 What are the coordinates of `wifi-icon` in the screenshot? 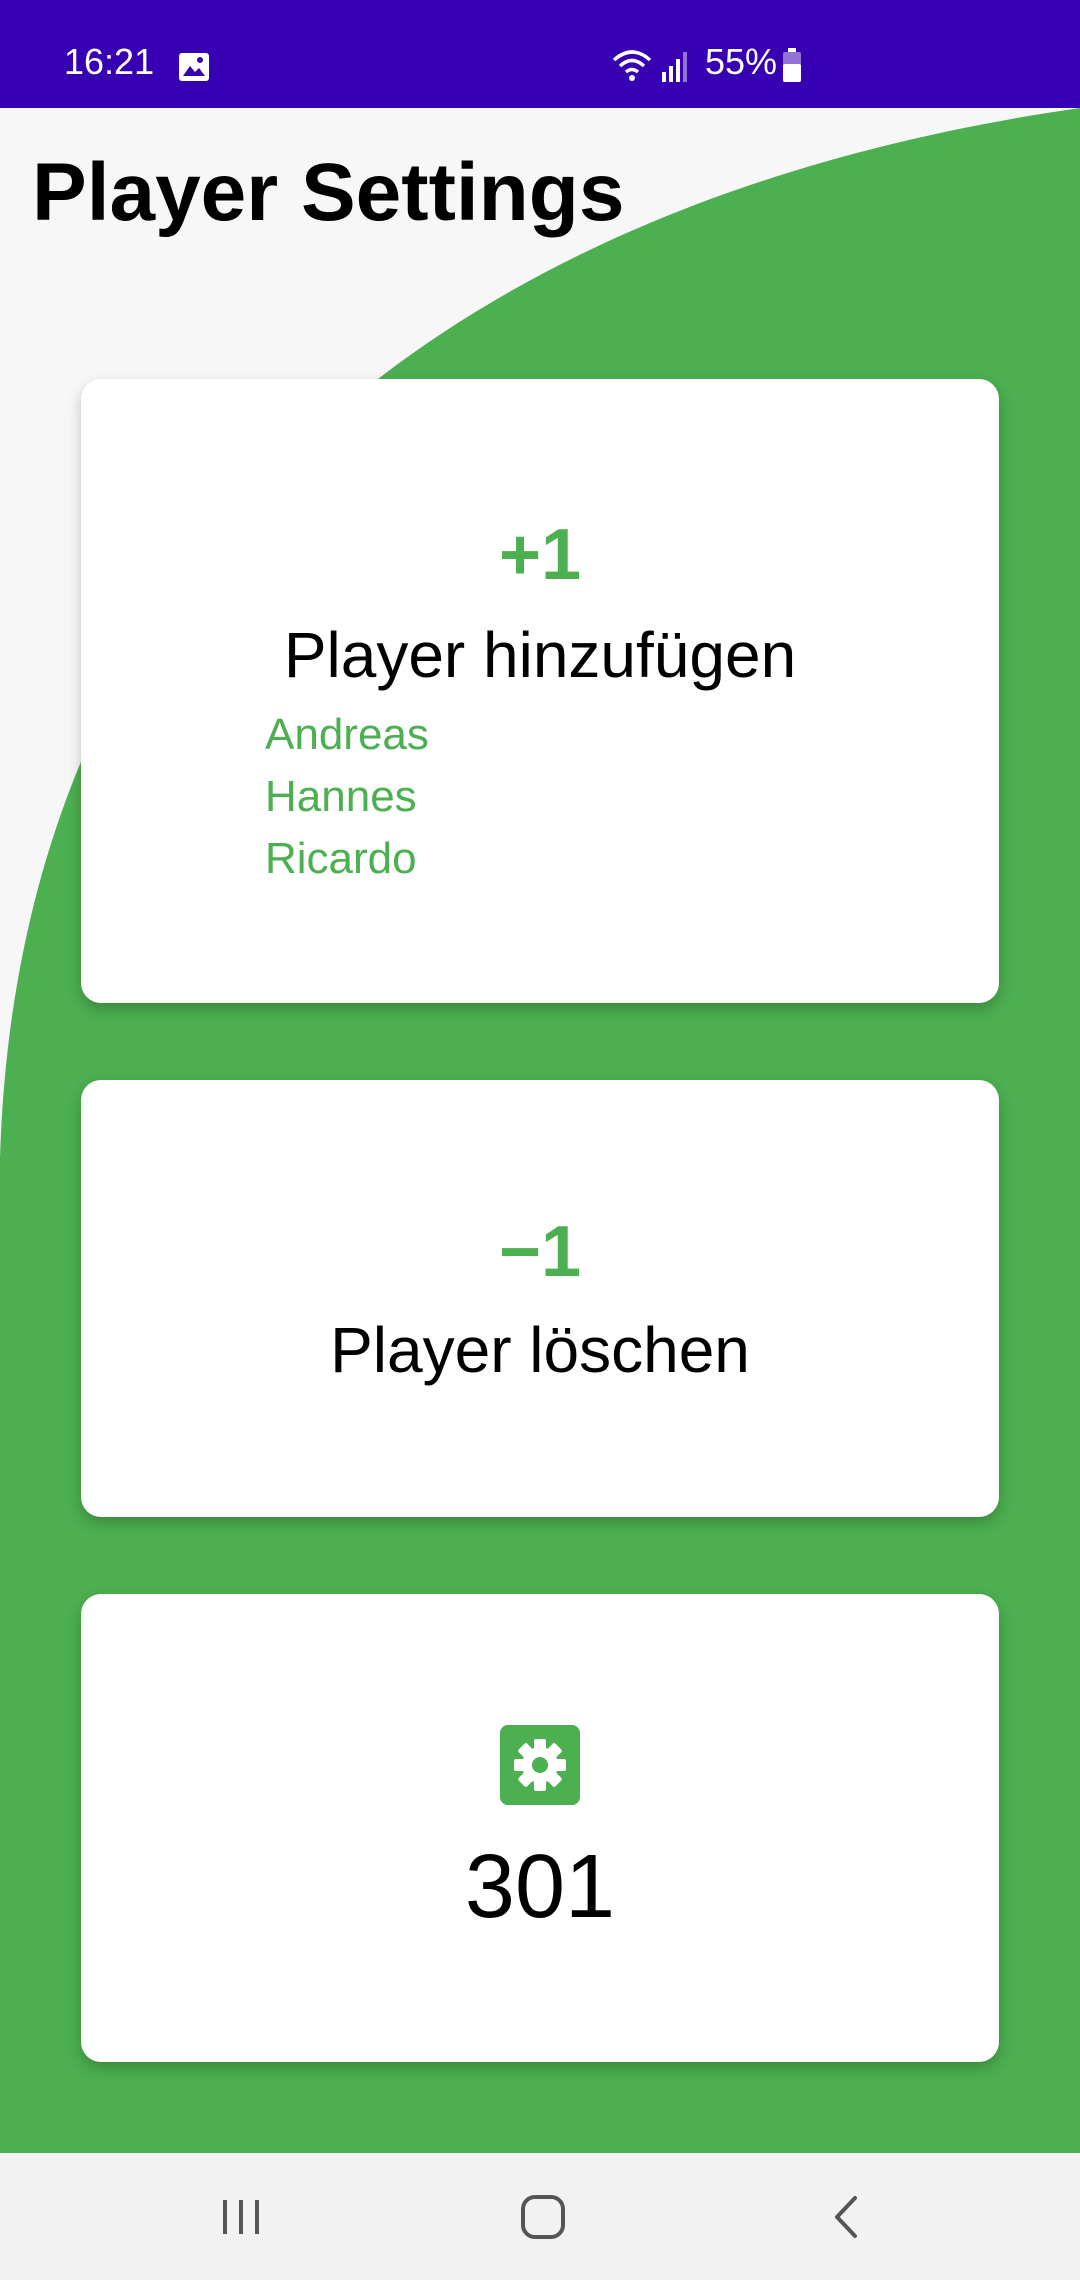 It's located at (632, 65).